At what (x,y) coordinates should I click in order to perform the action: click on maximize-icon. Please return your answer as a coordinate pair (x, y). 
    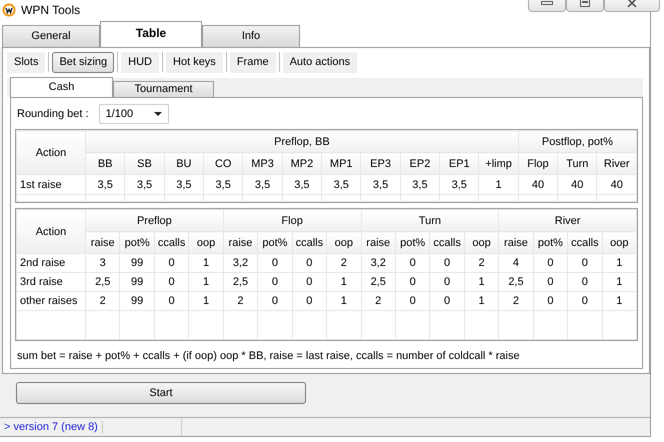
    Looking at the image, I should click on (585, 3).